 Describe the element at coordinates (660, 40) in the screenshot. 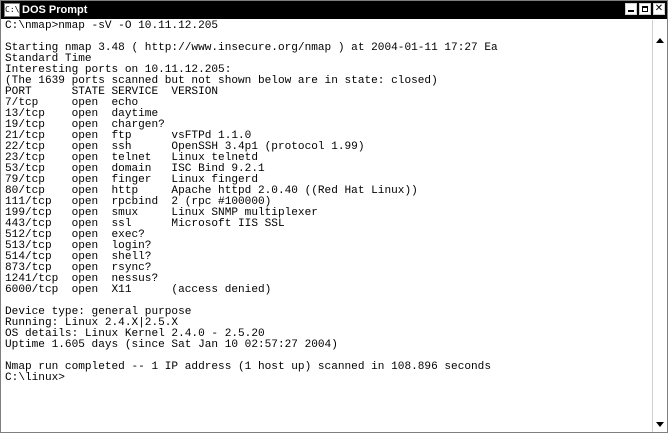

I see `scroll-up-arrow-icon` at that location.